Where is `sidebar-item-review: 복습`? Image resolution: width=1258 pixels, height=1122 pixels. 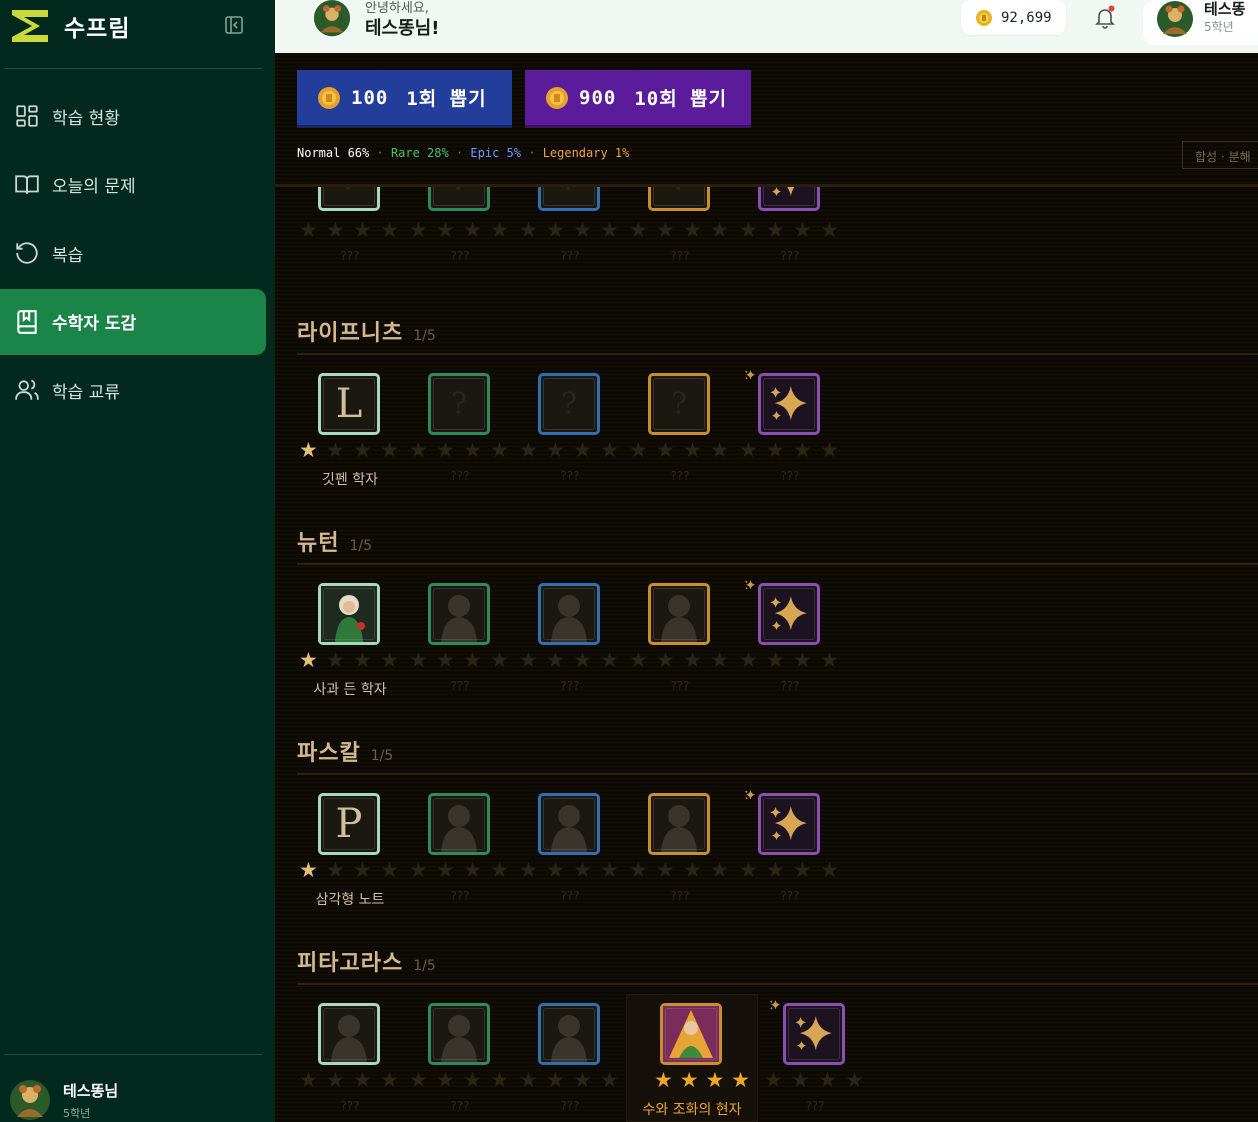
sidebar-item-review: 복습 is located at coordinates (133, 253).